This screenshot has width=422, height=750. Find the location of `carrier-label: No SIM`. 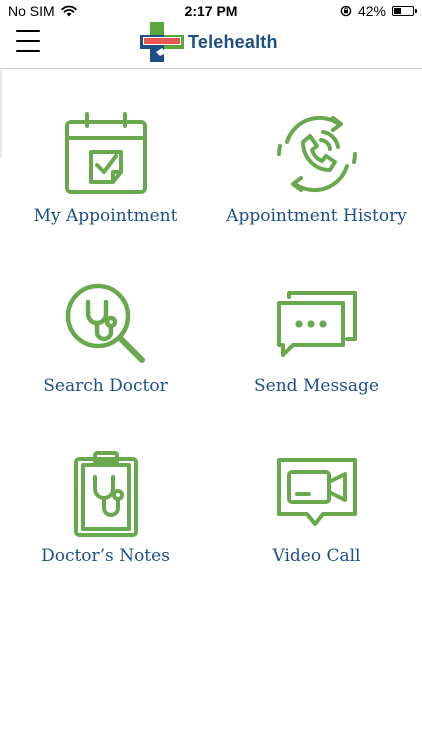

carrier-label: No SIM is located at coordinates (31, 11).